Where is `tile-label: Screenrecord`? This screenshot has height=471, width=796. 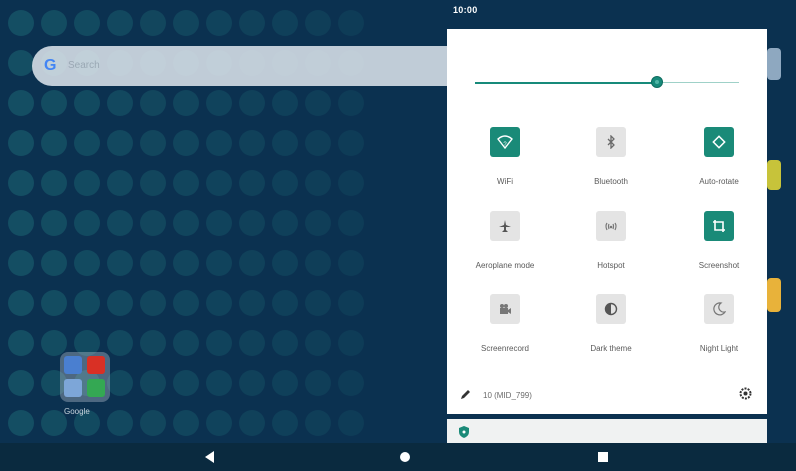 tile-label: Screenrecord is located at coordinates (505, 348).